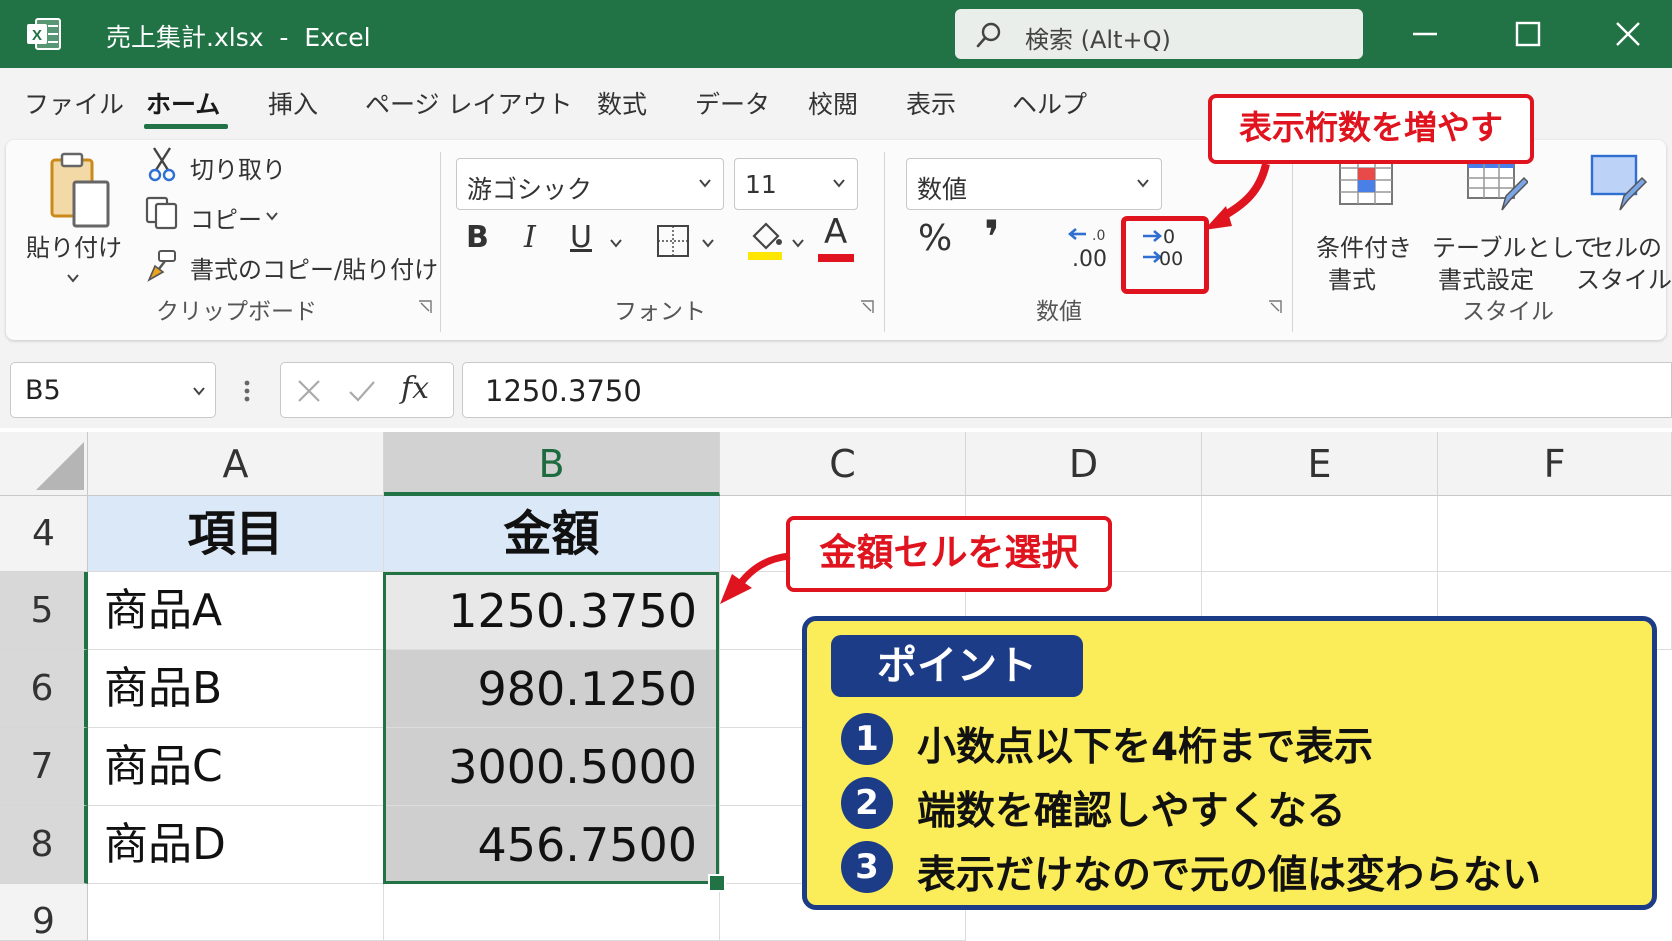  I want to click on point-title: ポイント, so click(957, 666).